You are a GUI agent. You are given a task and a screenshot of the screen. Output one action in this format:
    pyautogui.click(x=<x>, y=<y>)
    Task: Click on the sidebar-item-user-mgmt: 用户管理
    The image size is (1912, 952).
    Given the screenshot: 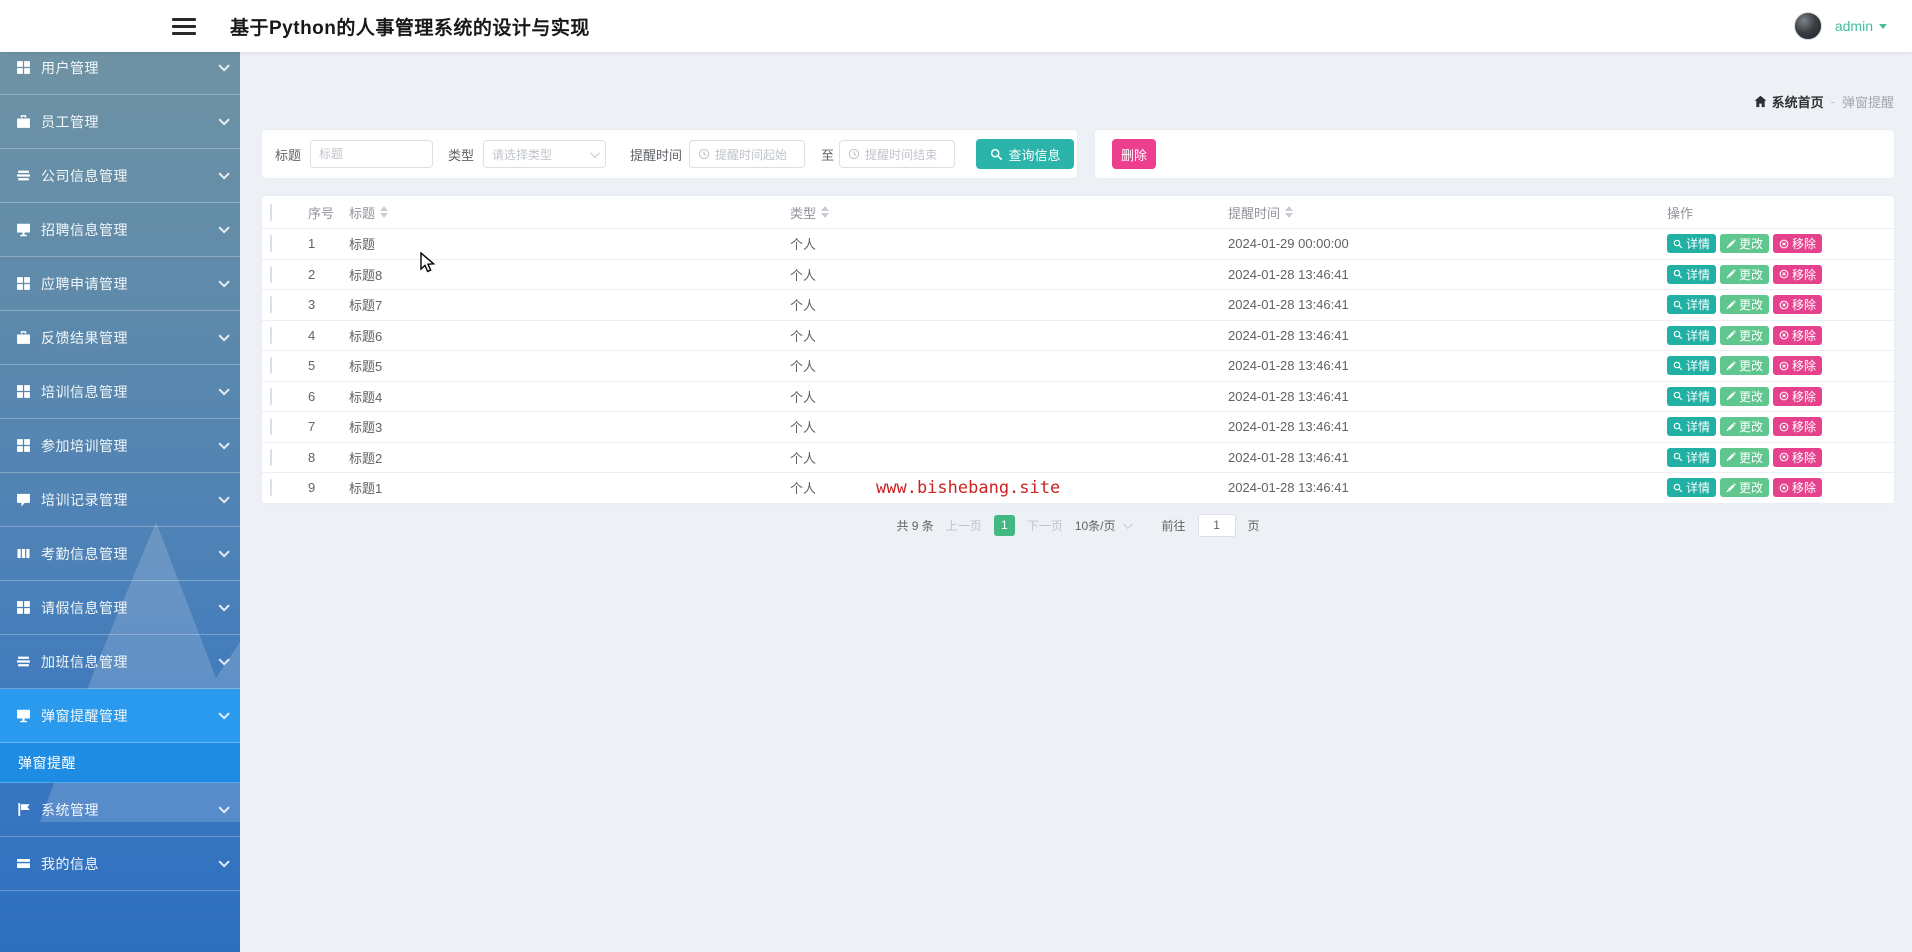 What is the action you would take?
    pyautogui.click(x=120, y=73)
    